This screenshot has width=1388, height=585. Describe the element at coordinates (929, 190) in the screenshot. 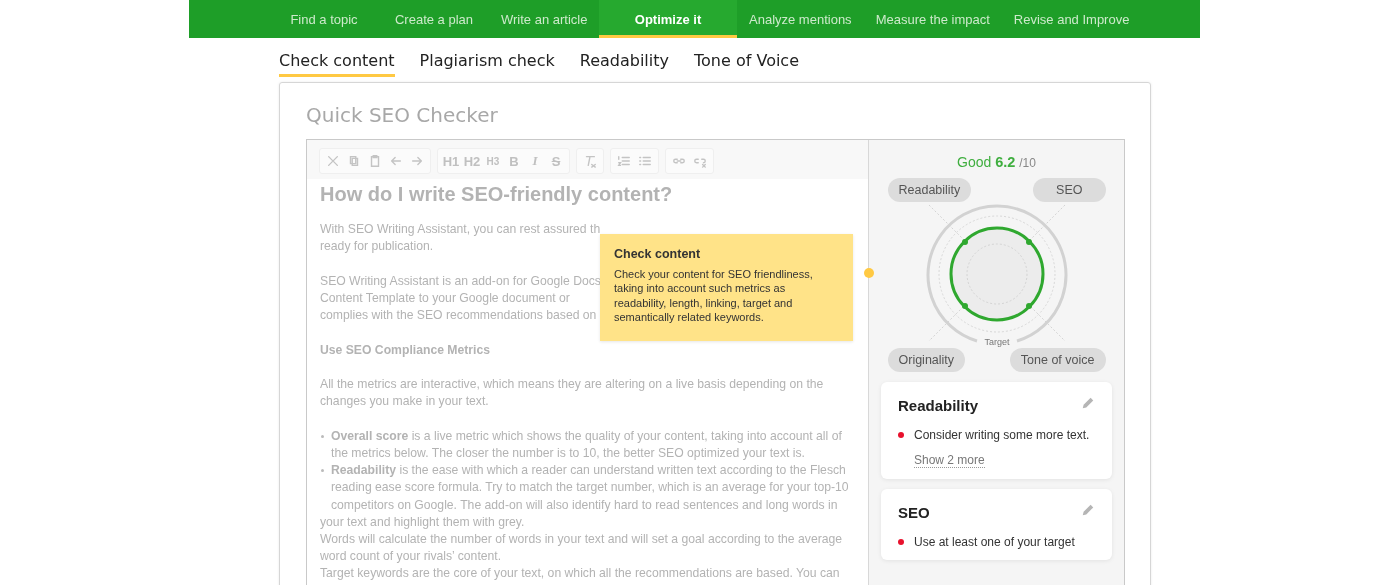

I see `metric-pill: Readability` at that location.